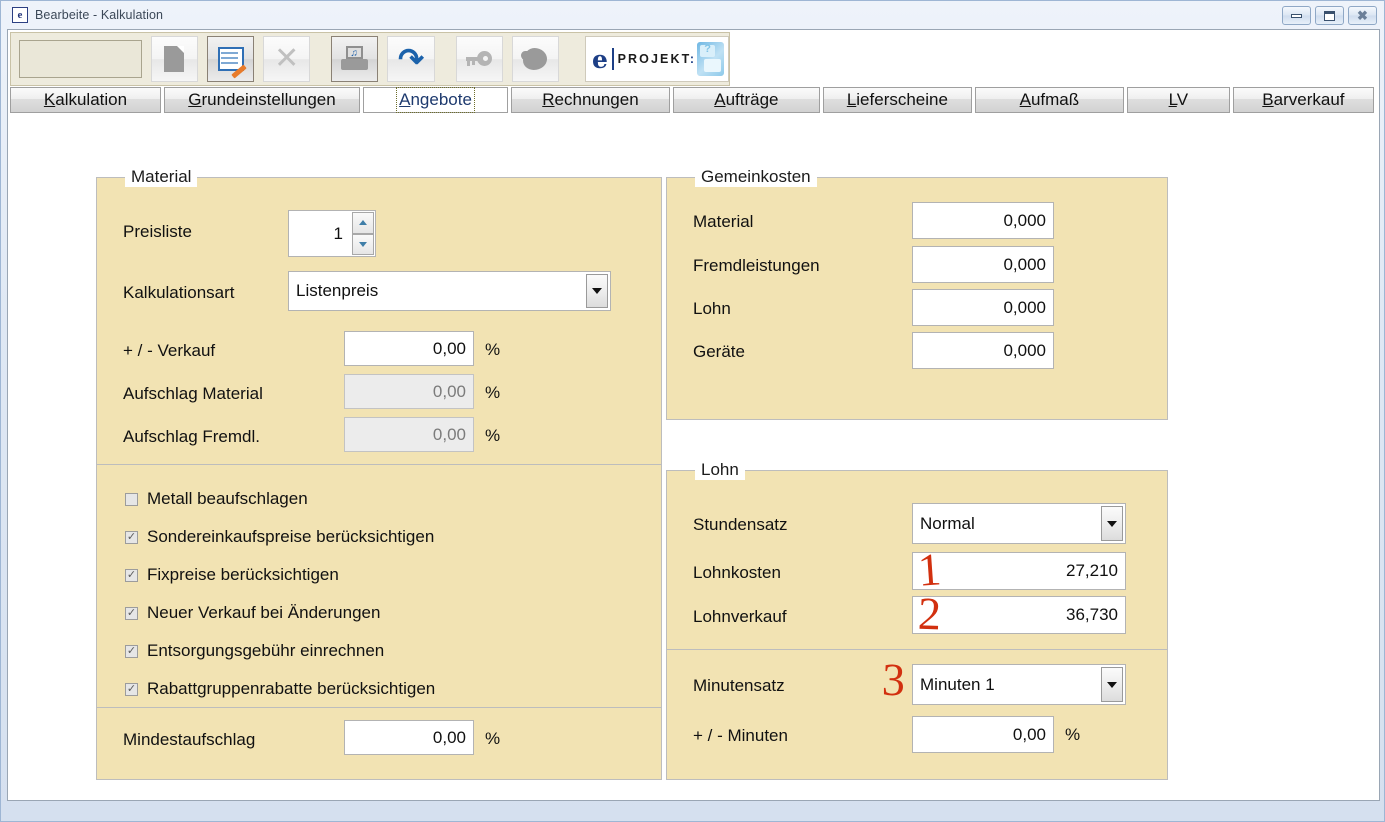  What do you see at coordinates (719, 351) in the screenshot?
I see `gemeinkosten-geraete-label: Geräte` at bounding box center [719, 351].